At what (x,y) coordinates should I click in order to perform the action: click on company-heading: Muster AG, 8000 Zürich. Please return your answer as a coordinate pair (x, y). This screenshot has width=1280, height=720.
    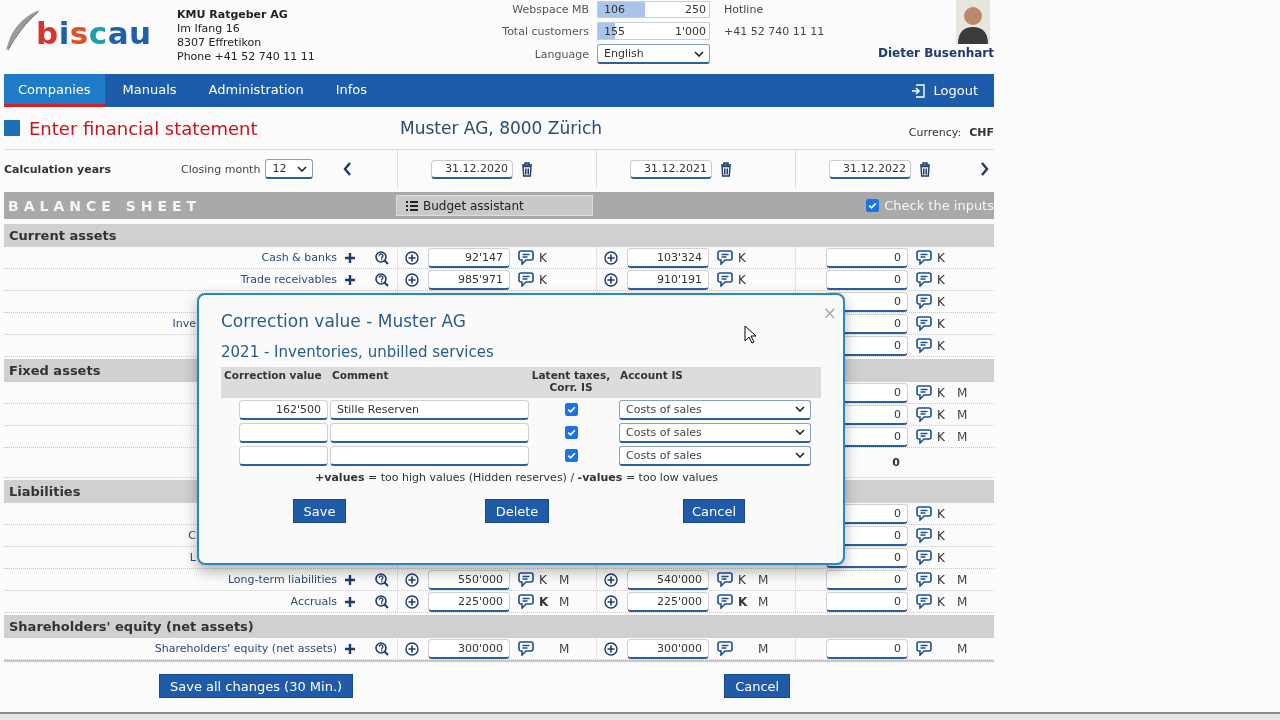
    Looking at the image, I should click on (502, 128).